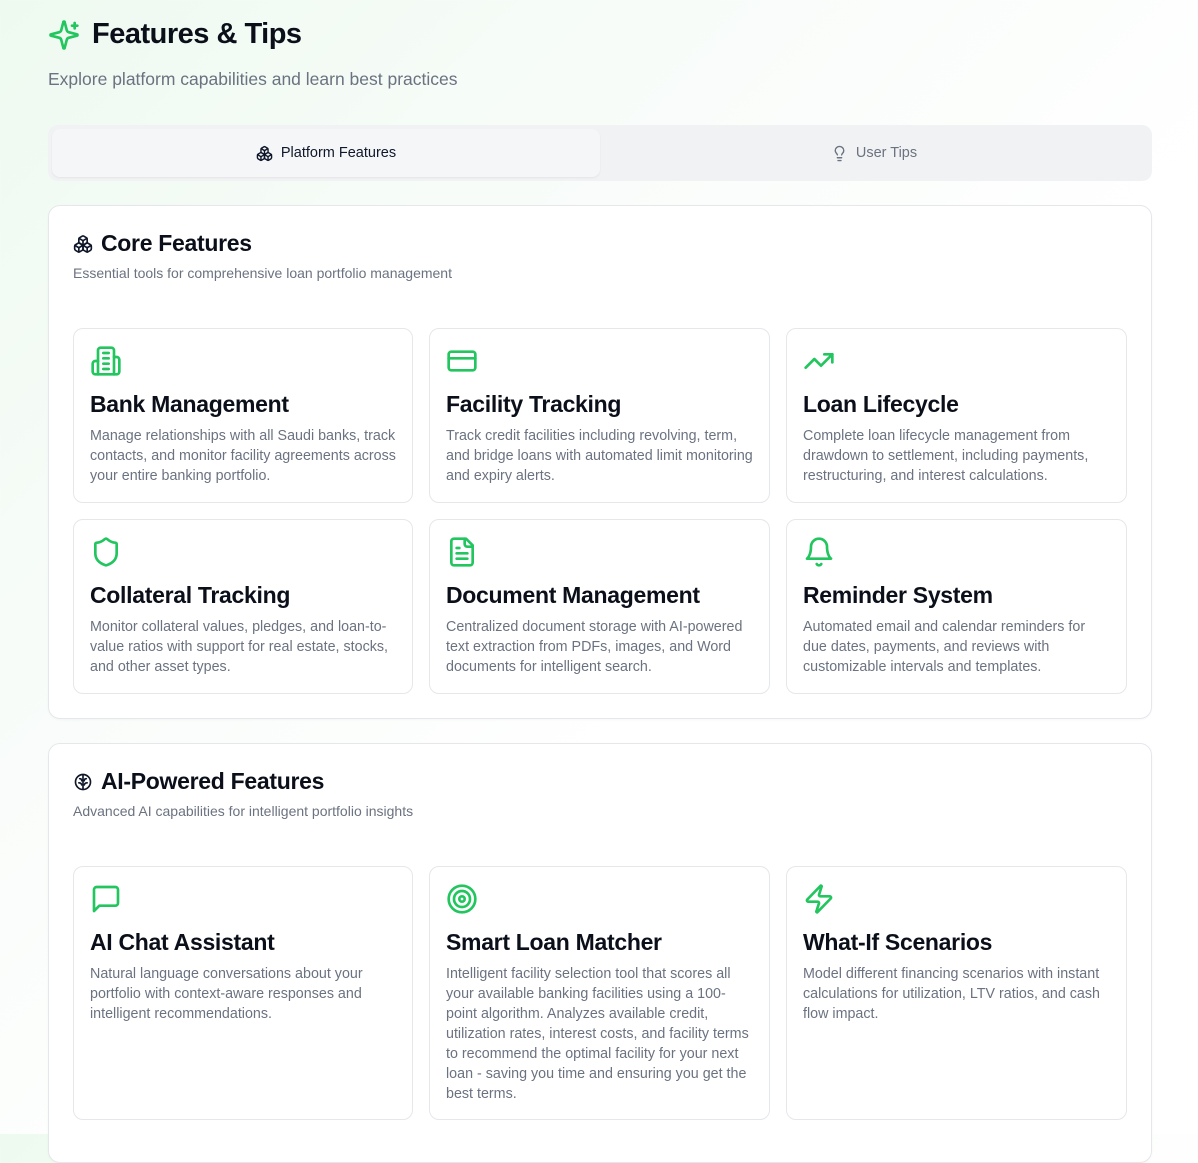 The width and height of the screenshot is (1198, 1163). I want to click on feature-title: Reminder System, so click(898, 595).